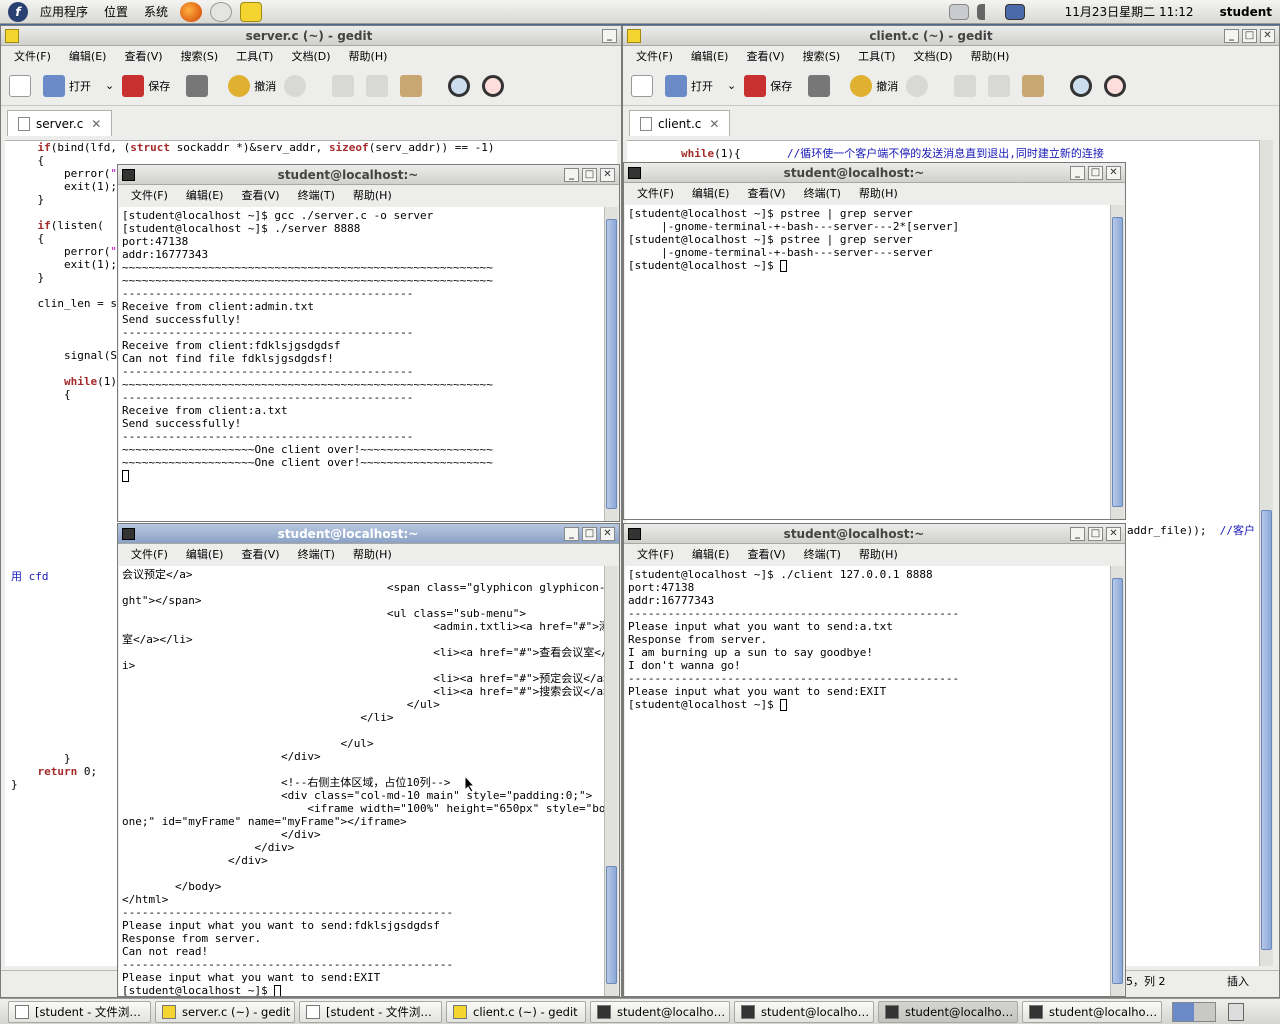 Image resolution: width=1280 pixels, height=1024 pixels. What do you see at coordinates (958, 11) in the screenshot?
I see `network-icon` at bounding box center [958, 11].